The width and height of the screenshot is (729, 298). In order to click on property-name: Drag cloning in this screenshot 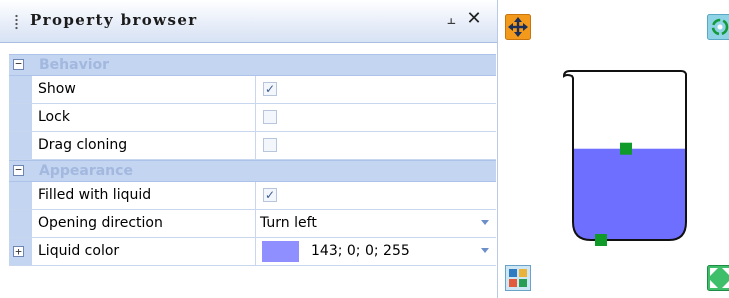, I will do `click(144, 145)`.